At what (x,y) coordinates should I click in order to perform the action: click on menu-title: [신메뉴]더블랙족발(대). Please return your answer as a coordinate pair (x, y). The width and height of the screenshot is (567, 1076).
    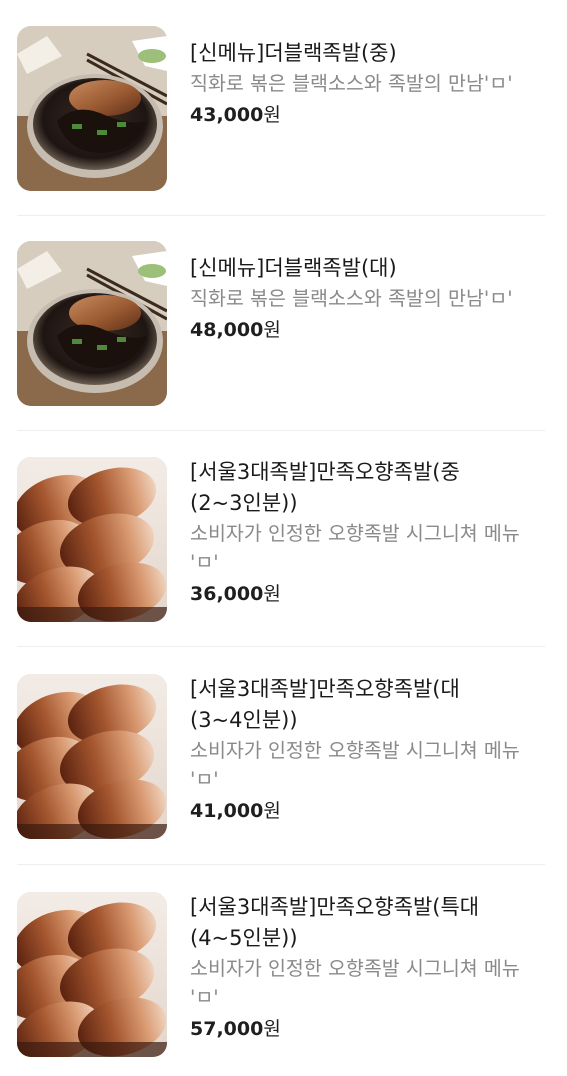
    Looking at the image, I should click on (293, 268).